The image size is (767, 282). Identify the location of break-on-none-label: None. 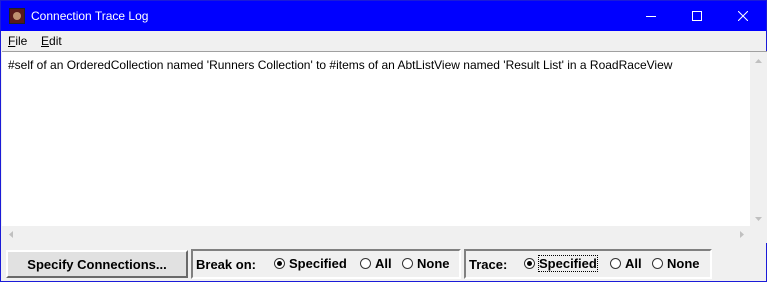
(433, 263).